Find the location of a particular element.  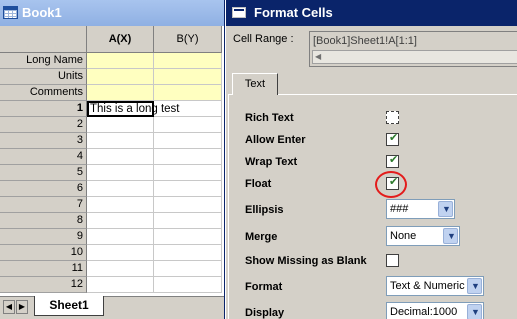

active-cell-a1 is located at coordinates (120, 109).